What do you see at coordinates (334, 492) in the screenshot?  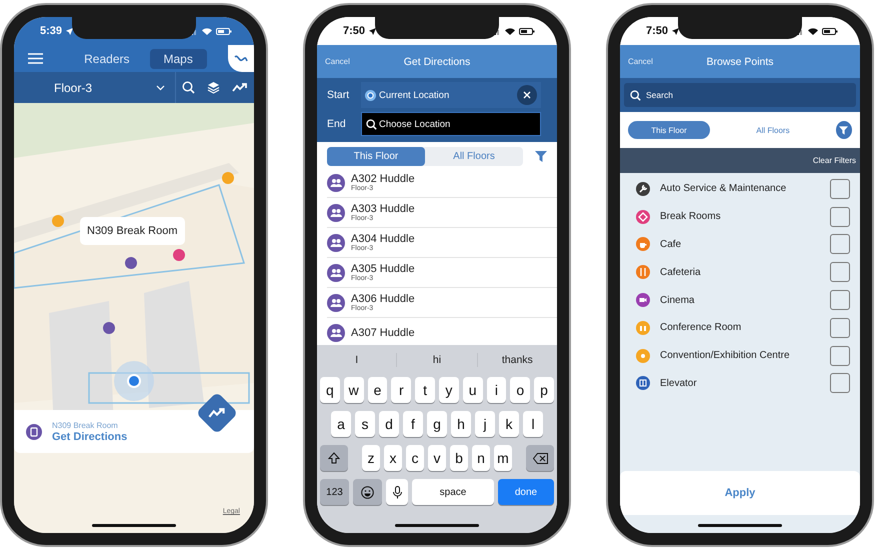 I see `numbers-key: 123` at bounding box center [334, 492].